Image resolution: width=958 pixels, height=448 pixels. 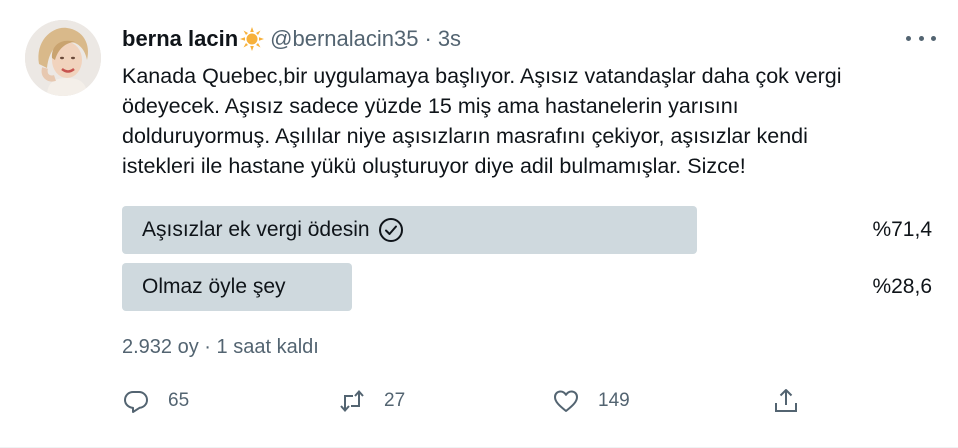 What do you see at coordinates (179, 400) in the screenshot?
I see `reply-count: 65` at bounding box center [179, 400].